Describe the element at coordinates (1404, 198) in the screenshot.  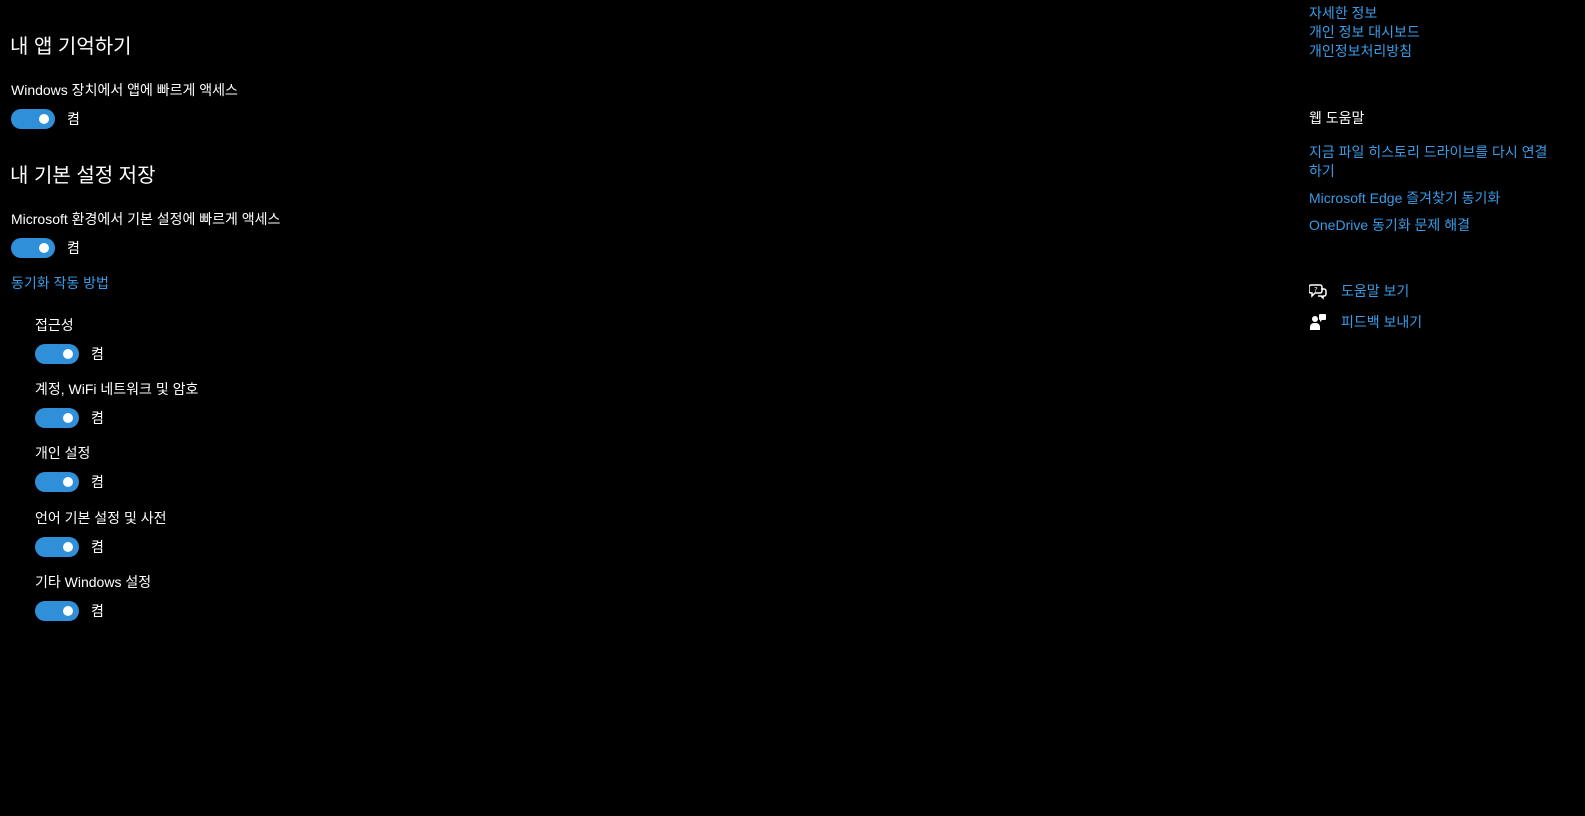
I see `edge-favorites-sync-link: Microsoft Edge 즐겨찾기 동기화` at that location.